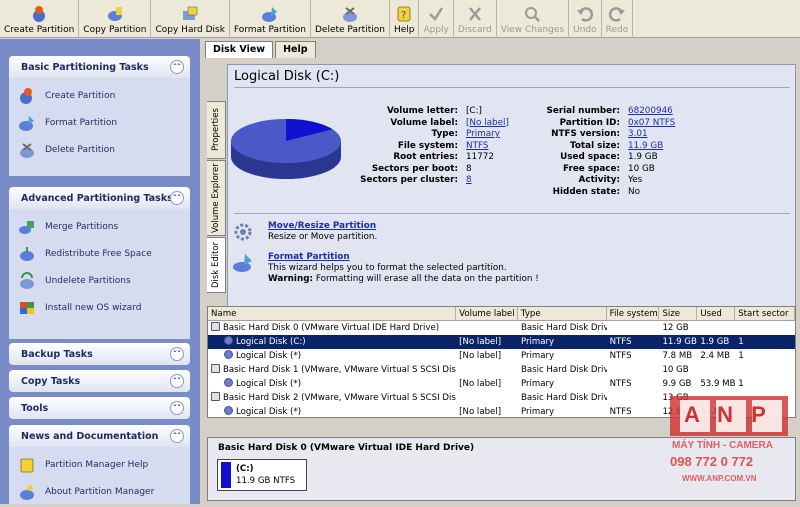 Image resolution: width=800 pixels, height=507 pixels. I want to click on prop-key: Used space:, so click(590, 157).